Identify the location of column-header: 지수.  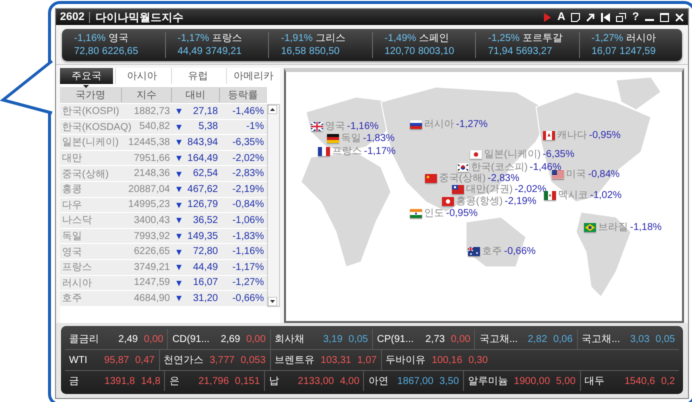
(147, 95).